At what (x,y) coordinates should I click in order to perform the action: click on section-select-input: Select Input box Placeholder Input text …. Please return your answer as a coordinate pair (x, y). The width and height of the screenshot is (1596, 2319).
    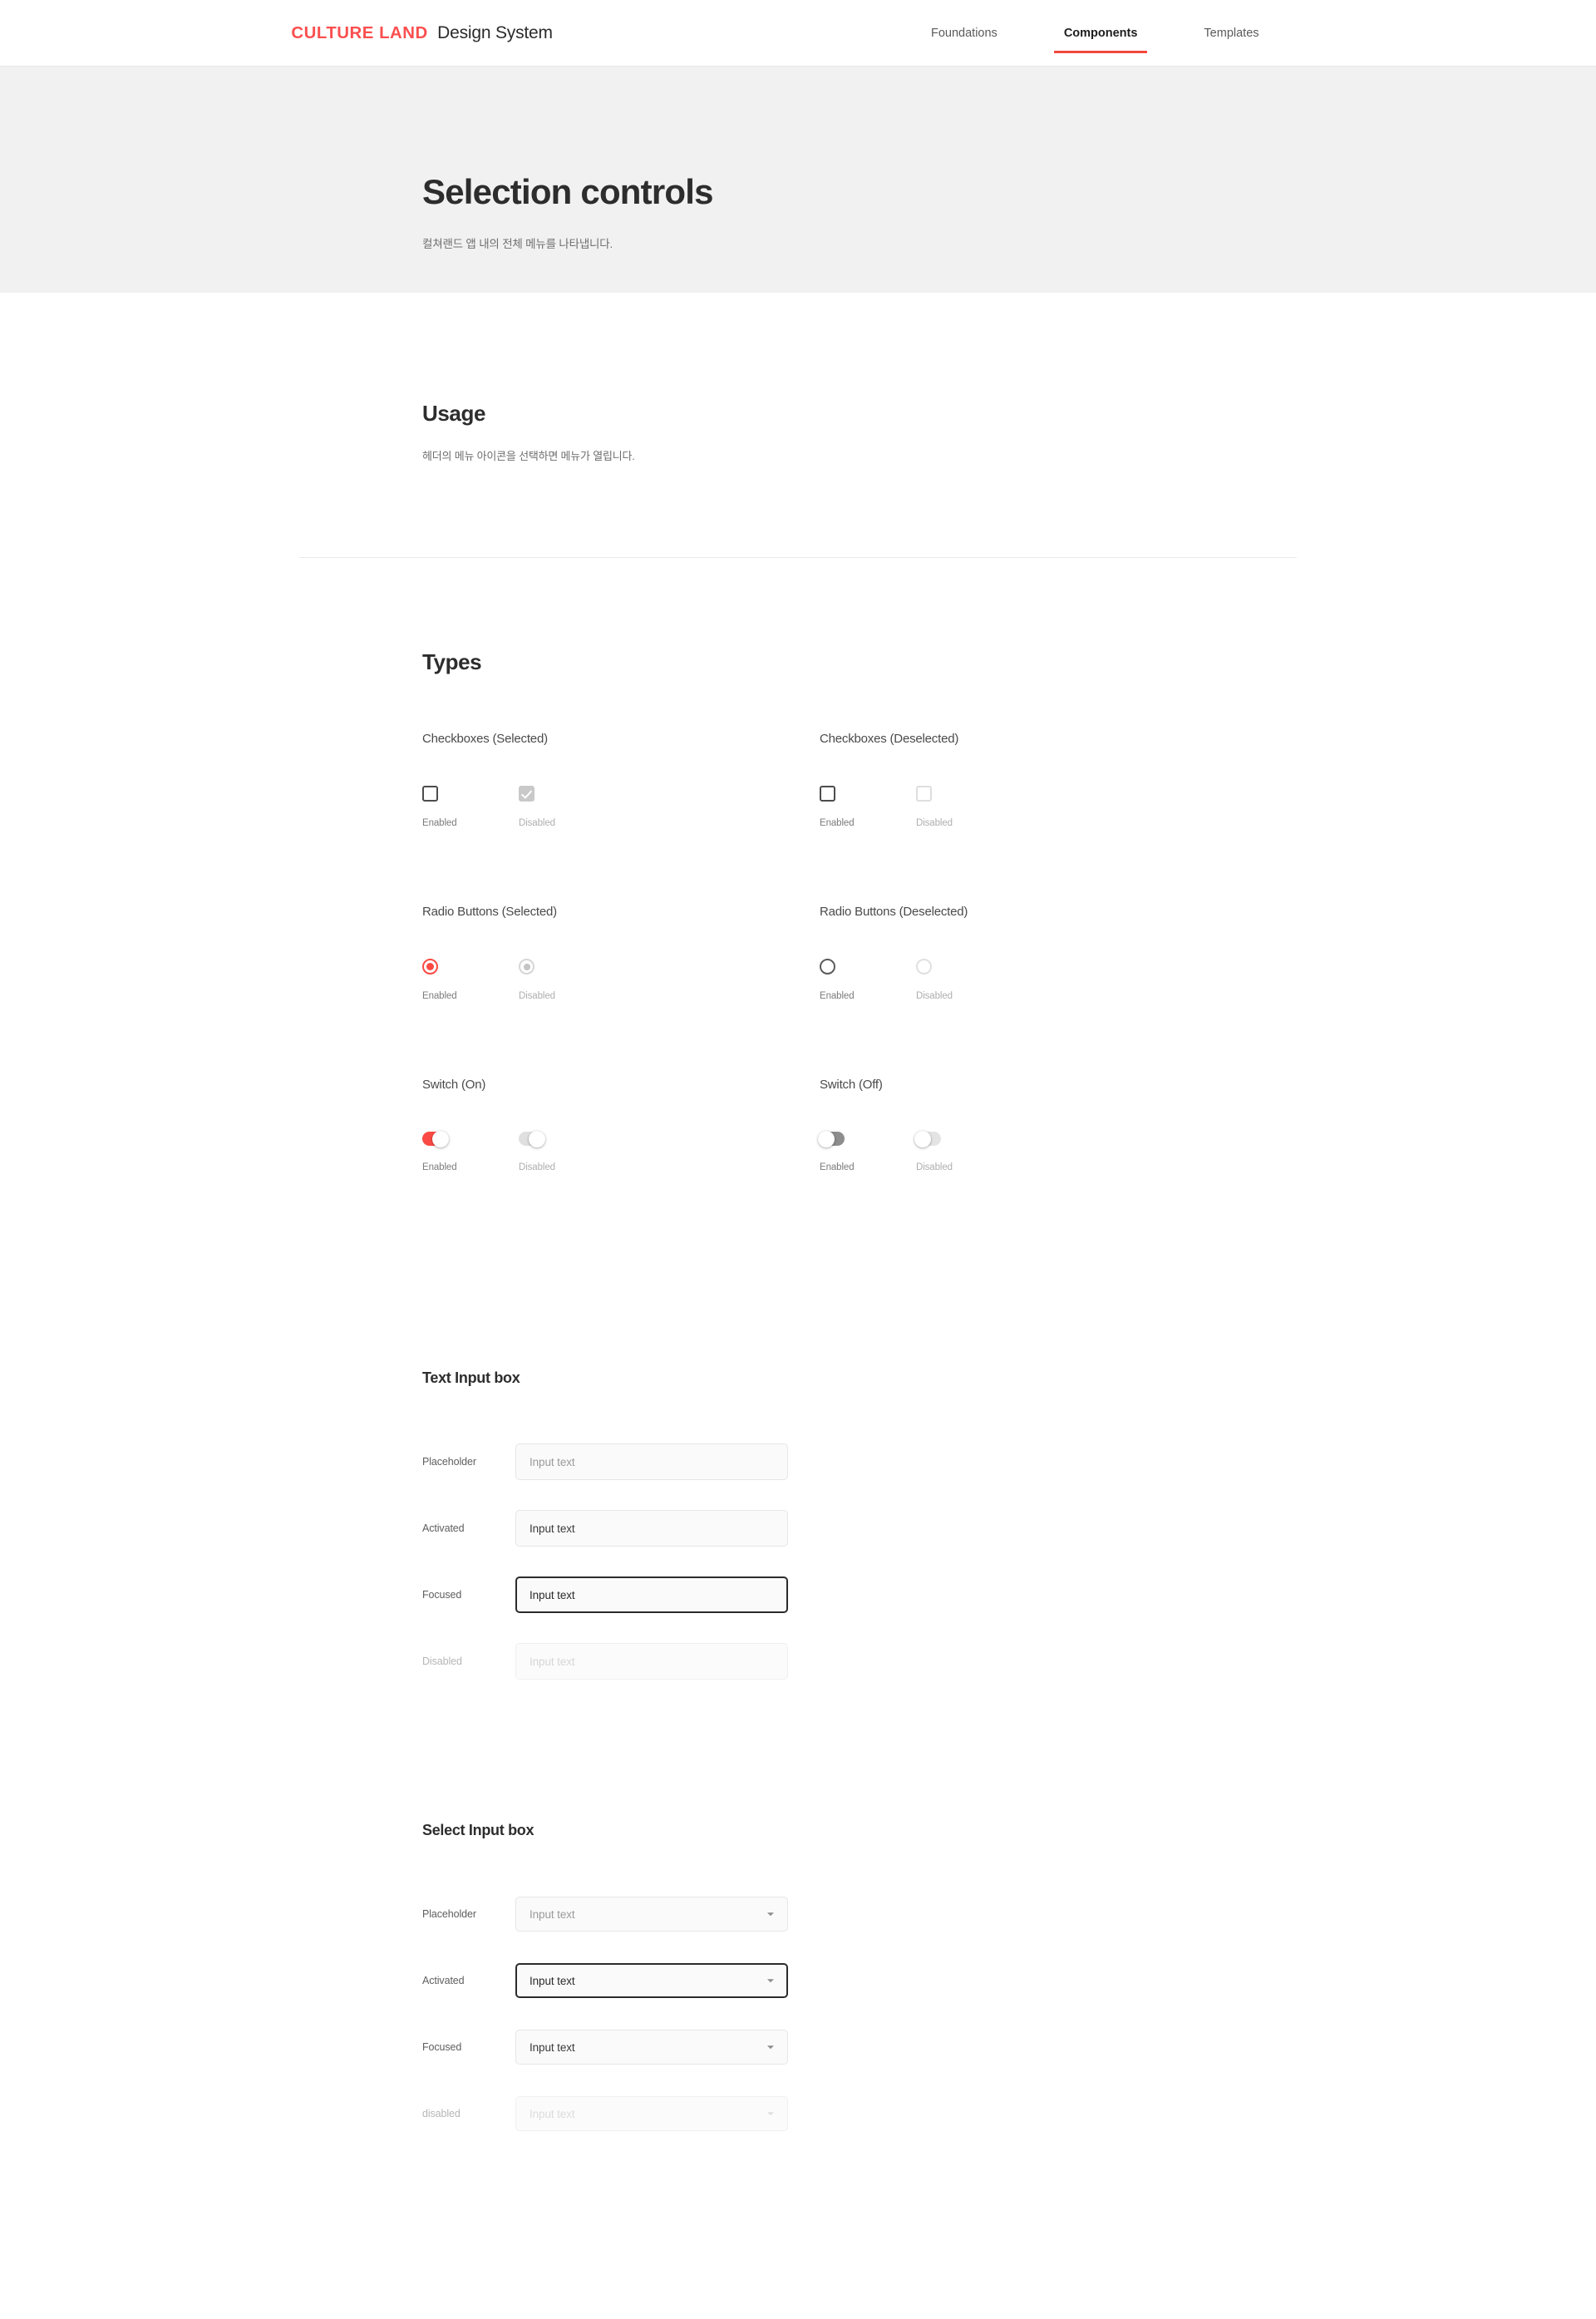
    Looking at the image, I should click on (1009, 1921).